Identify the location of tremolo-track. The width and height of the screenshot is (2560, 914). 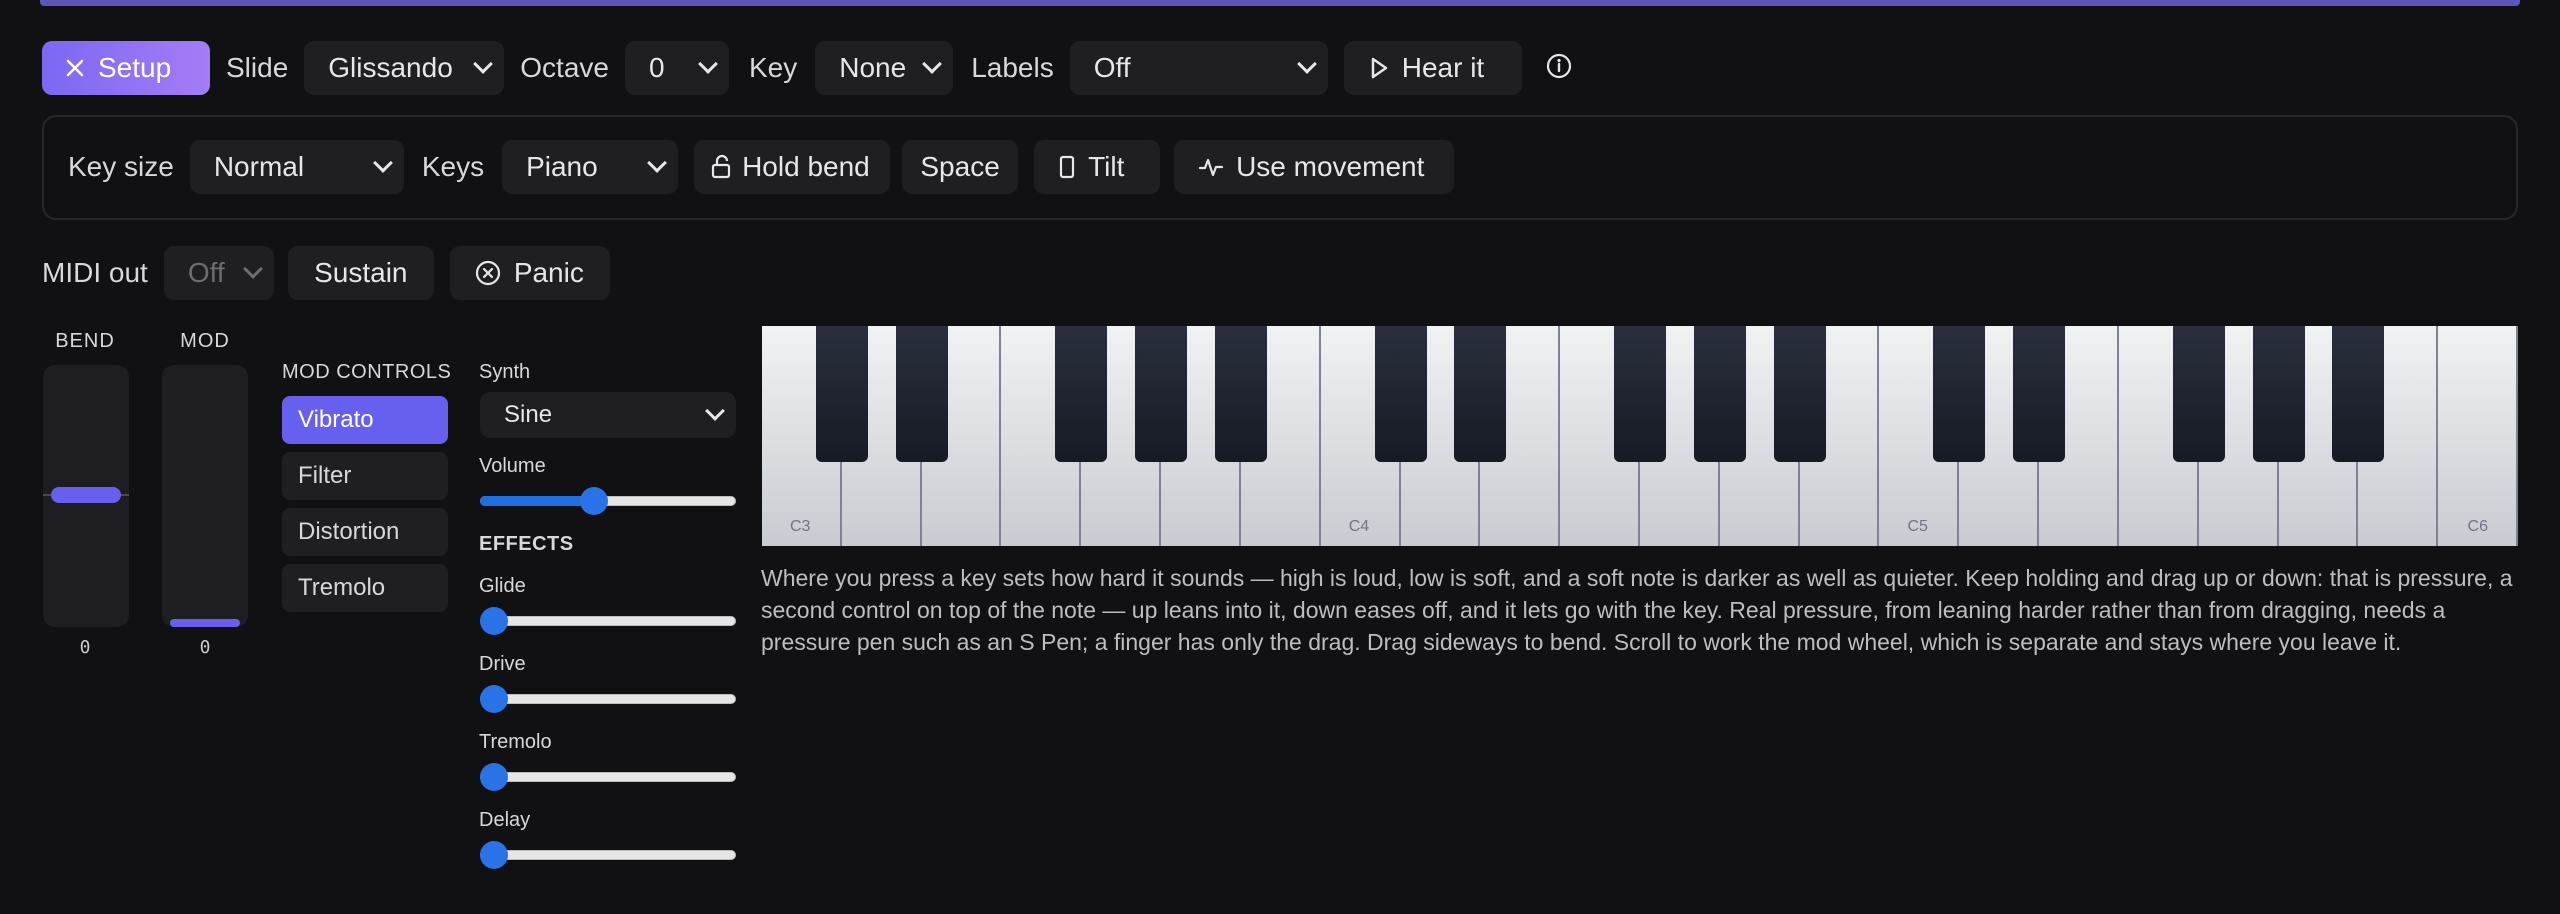
(608, 777).